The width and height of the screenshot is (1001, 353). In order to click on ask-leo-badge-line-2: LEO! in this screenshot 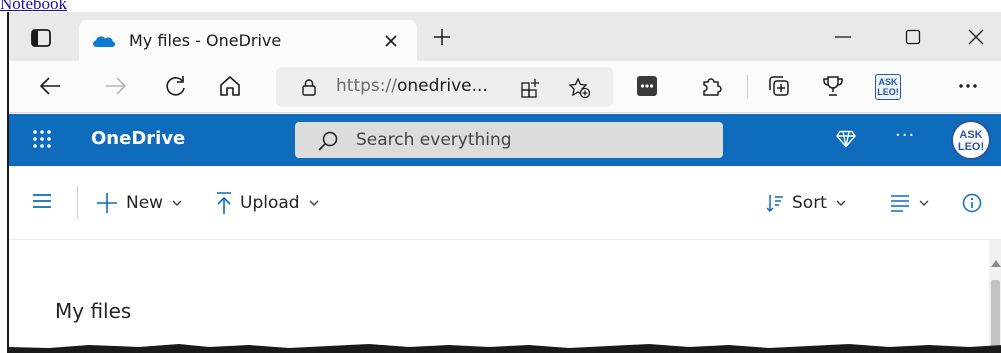, I will do `click(888, 92)`.